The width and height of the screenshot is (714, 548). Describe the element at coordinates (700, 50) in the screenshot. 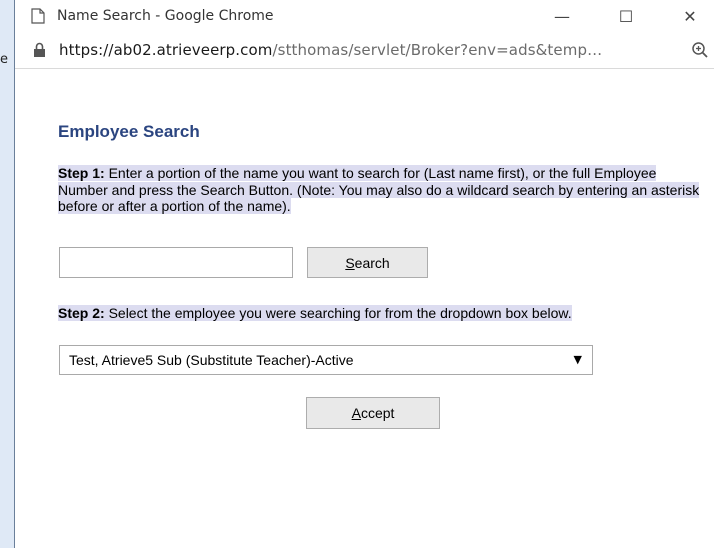

I see `zoom-icon` at that location.